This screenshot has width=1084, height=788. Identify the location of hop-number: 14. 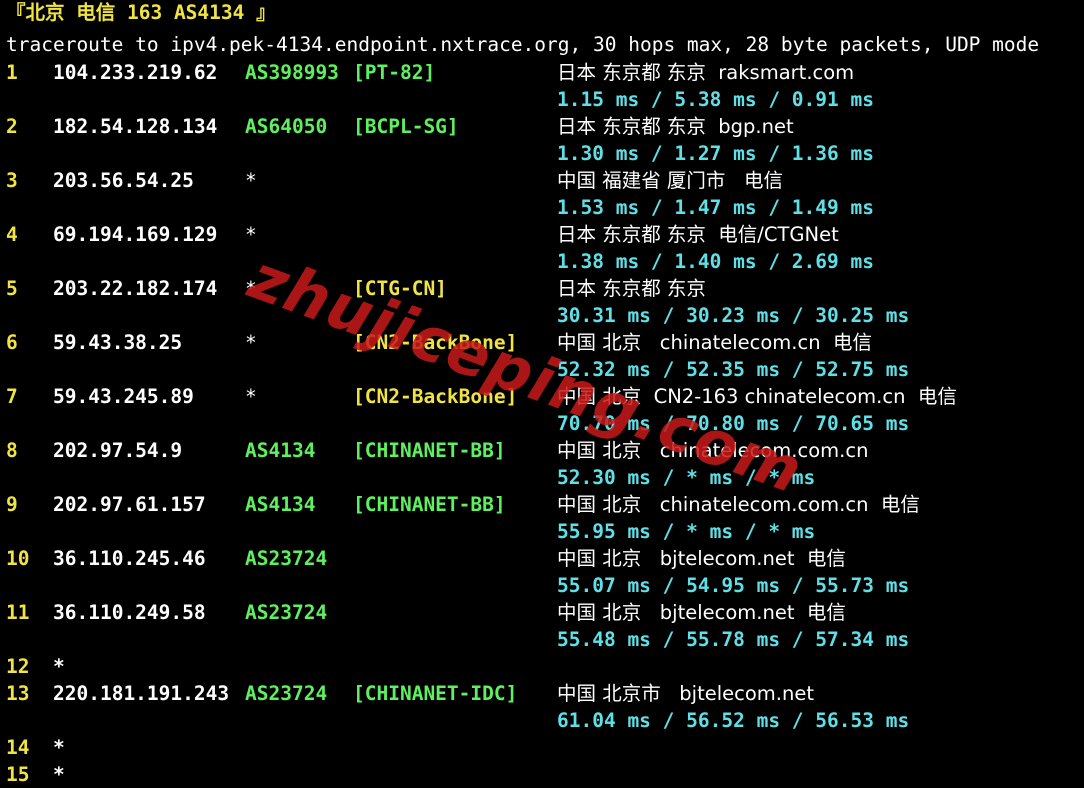
(18, 747).